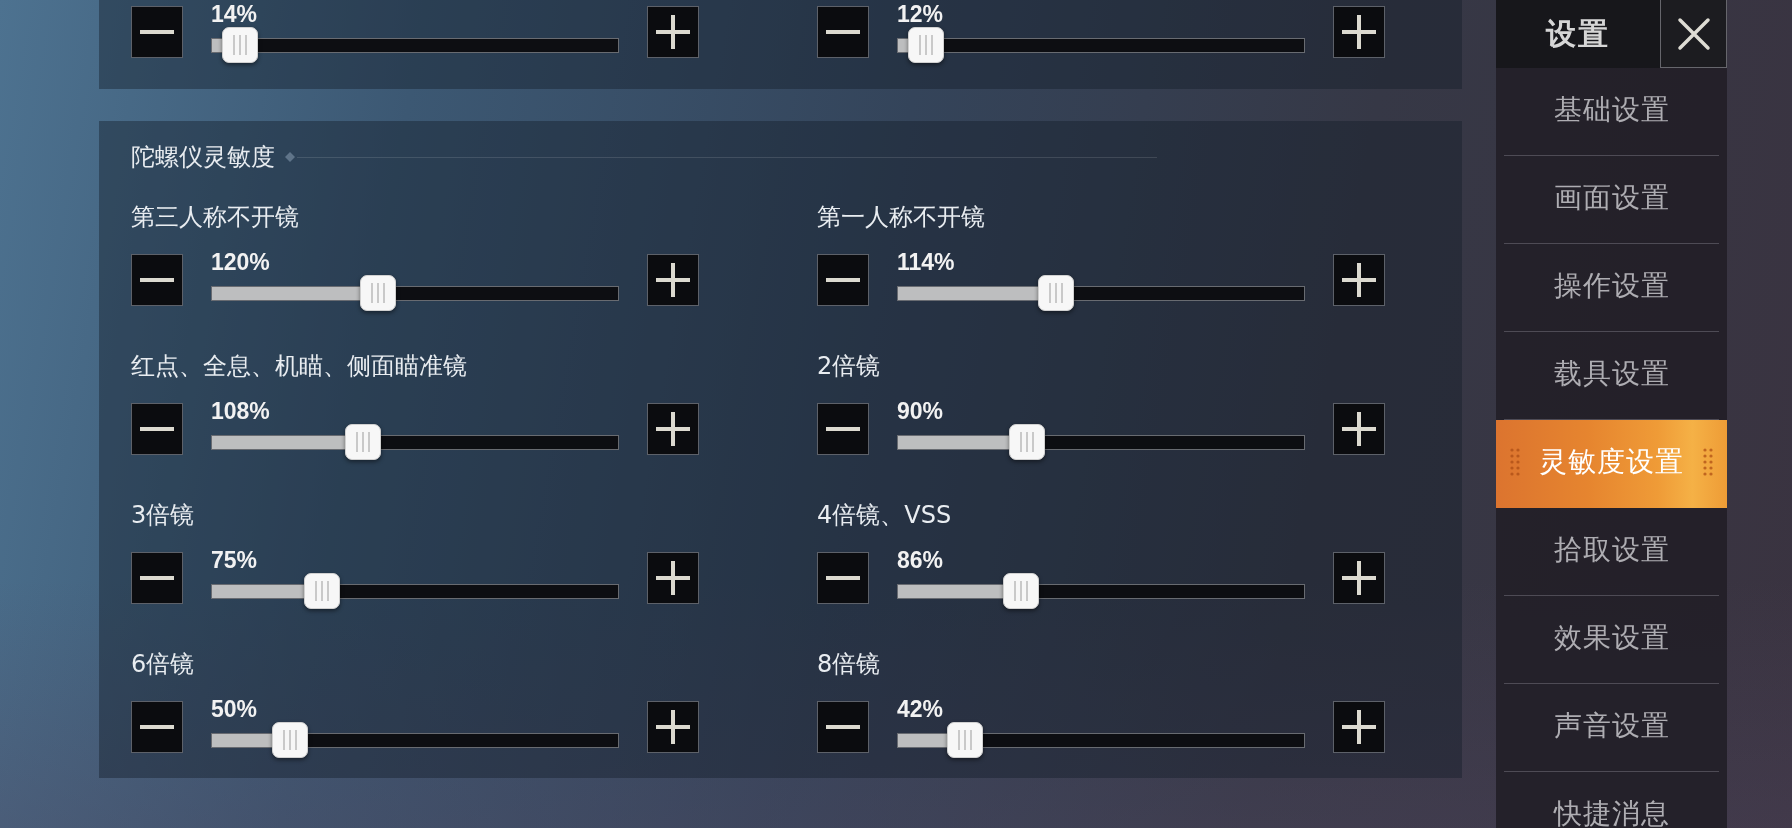  What do you see at coordinates (163, 664) in the screenshot?
I see `slider-label: 6倍镜` at bounding box center [163, 664].